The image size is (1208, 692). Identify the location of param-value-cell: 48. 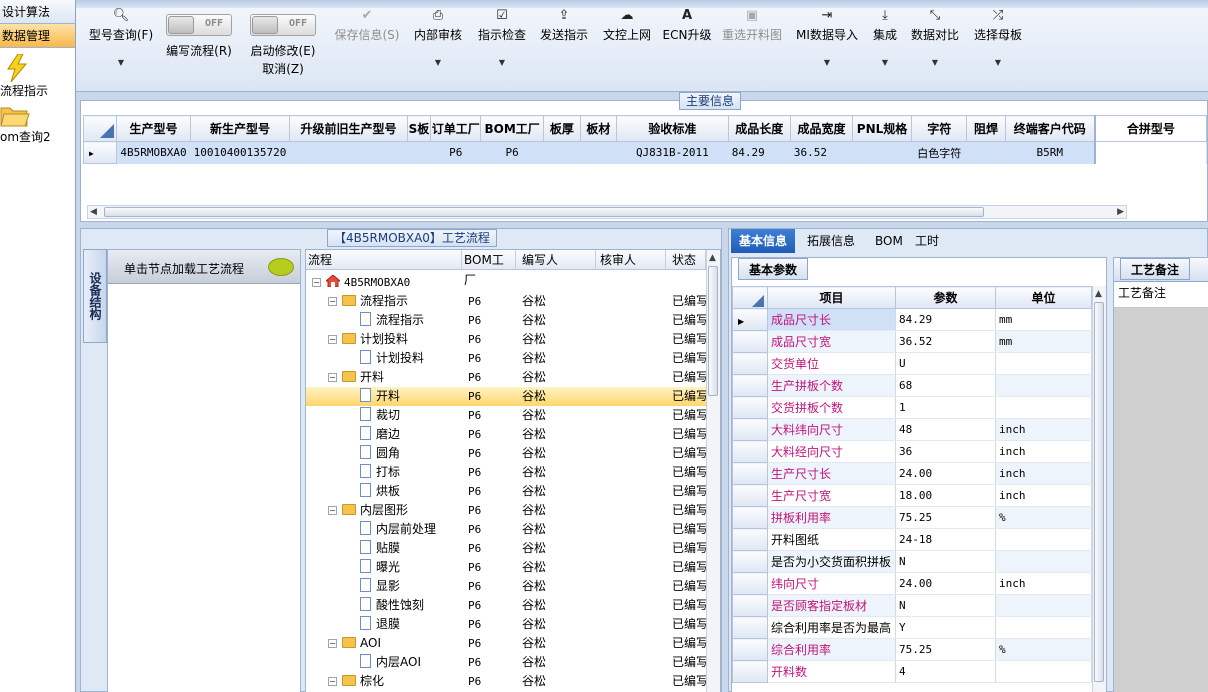
(945, 429).